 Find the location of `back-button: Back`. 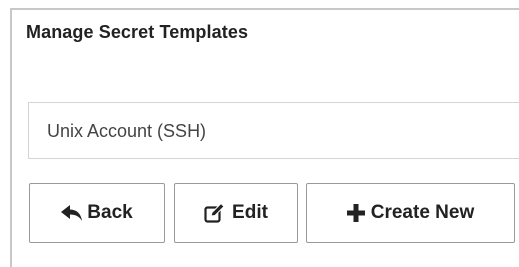

back-button: Back is located at coordinates (97, 213).